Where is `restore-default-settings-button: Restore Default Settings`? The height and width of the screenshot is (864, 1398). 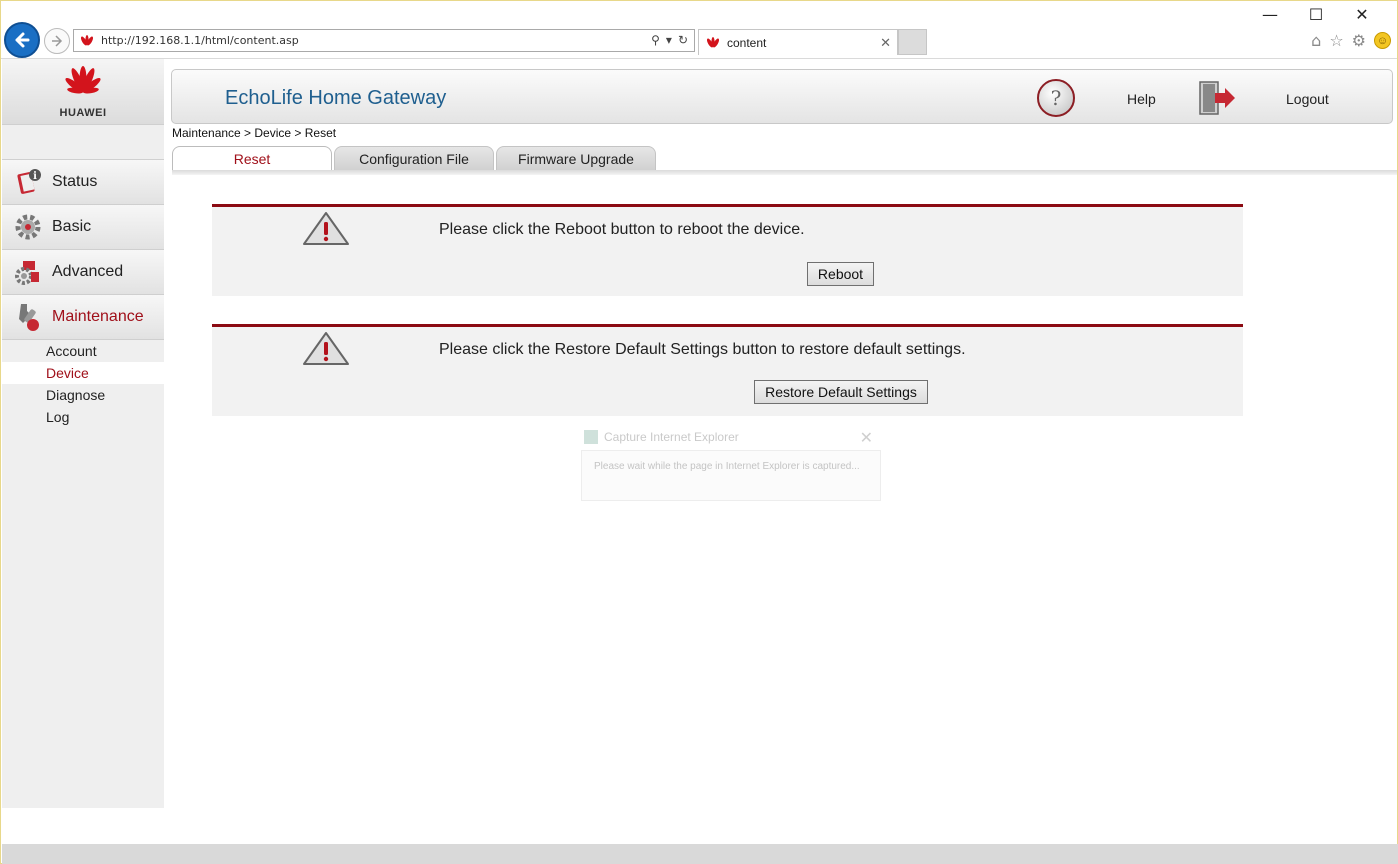 restore-default-settings-button: Restore Default Settings is located at coordinates (841, 392).